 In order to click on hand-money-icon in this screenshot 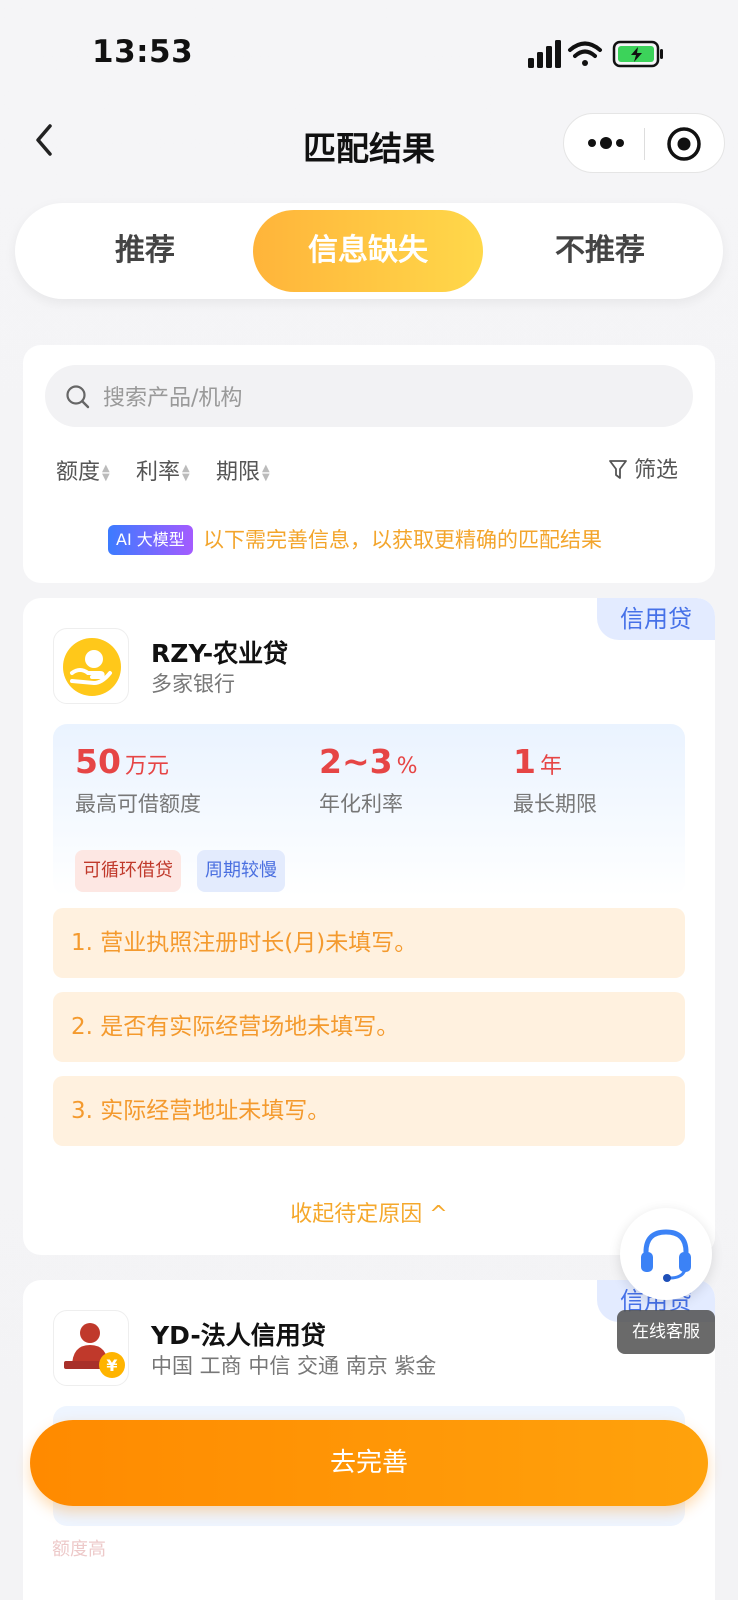, I will do `click(92, 667)`.